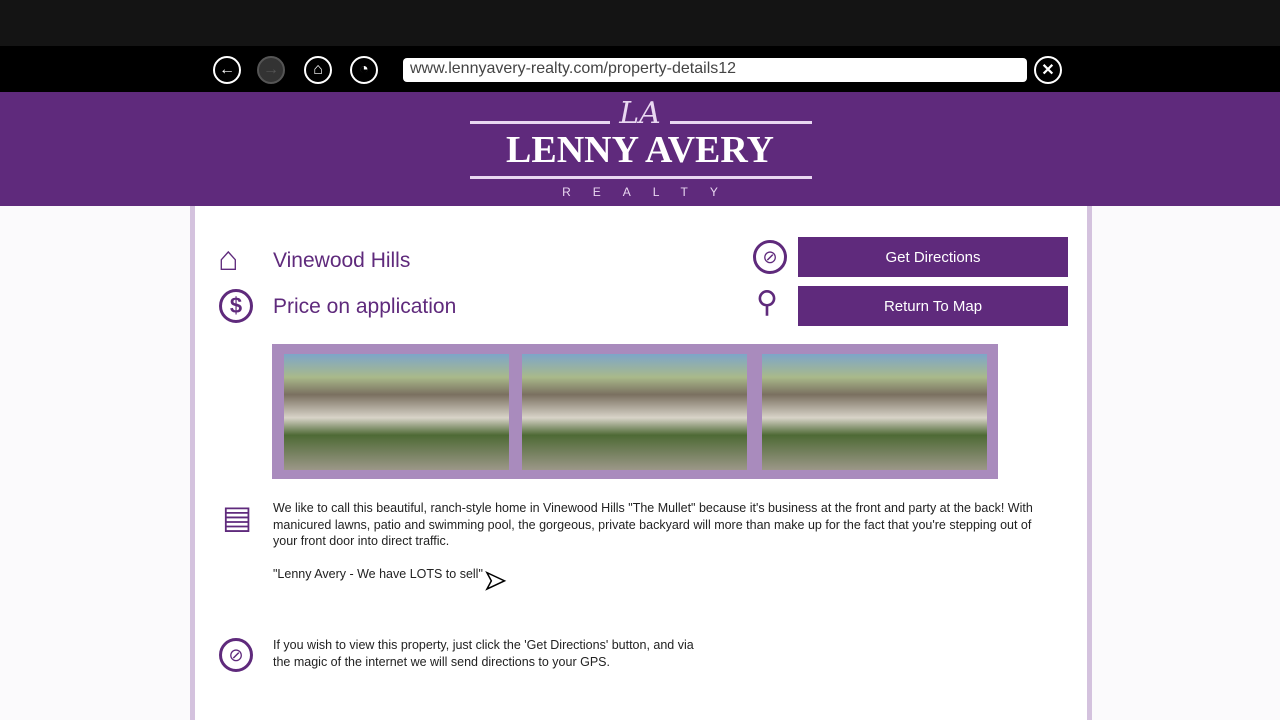 This screenshot has height=720, width=1280. What do you see at coordinates (236, 306) in the screenshot?
I see `dollar-icon: $` at bounding box center [236, 306].